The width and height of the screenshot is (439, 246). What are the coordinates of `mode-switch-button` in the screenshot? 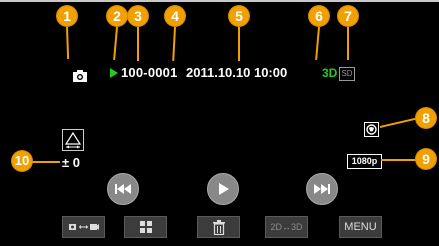 It's located at (83, 227).